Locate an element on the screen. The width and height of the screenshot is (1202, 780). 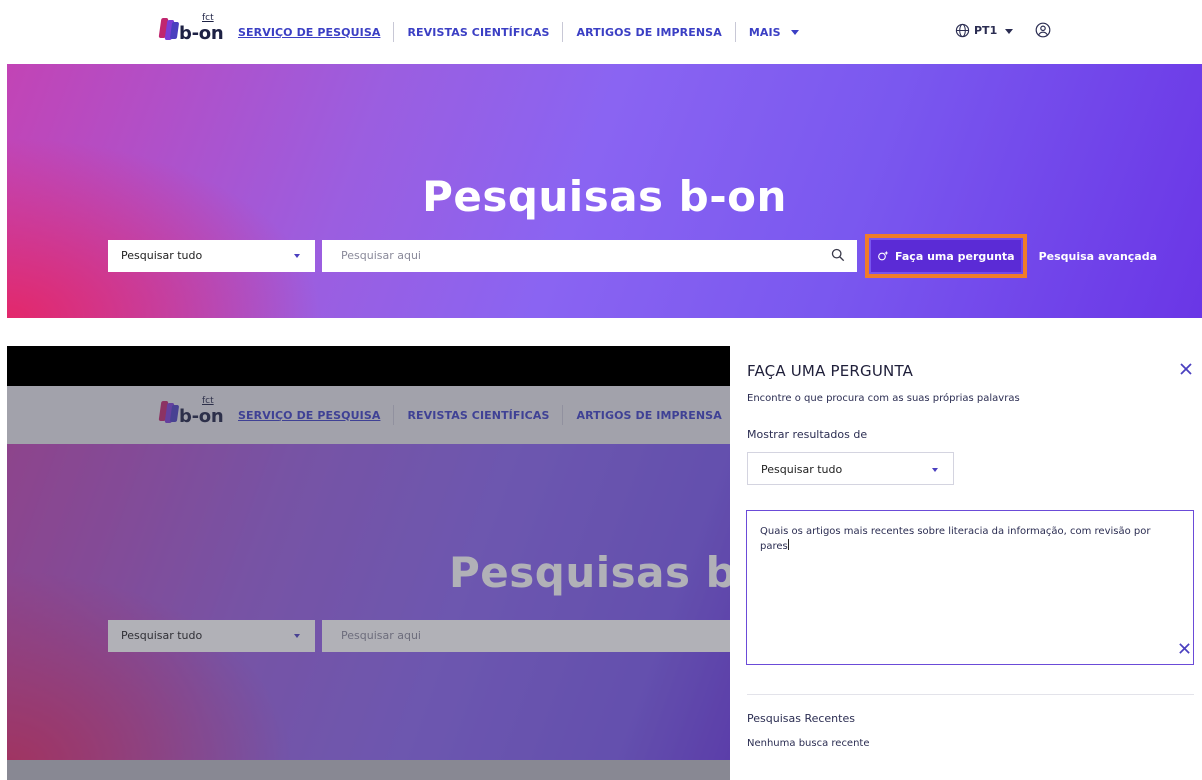
results-scope-label: Mostrar resultados de is located at coordinates (807, 434).